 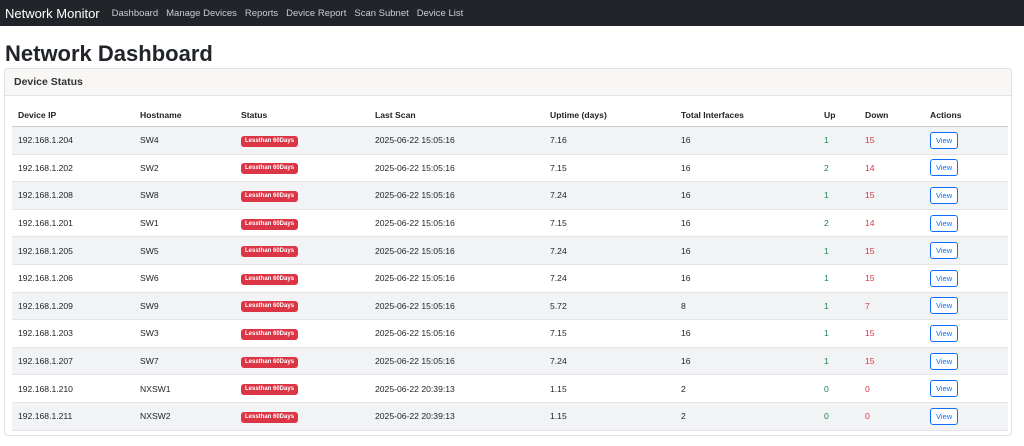 I want to click on nav-link-manage-devices: Manage Devices, so click(x=201, y=13).